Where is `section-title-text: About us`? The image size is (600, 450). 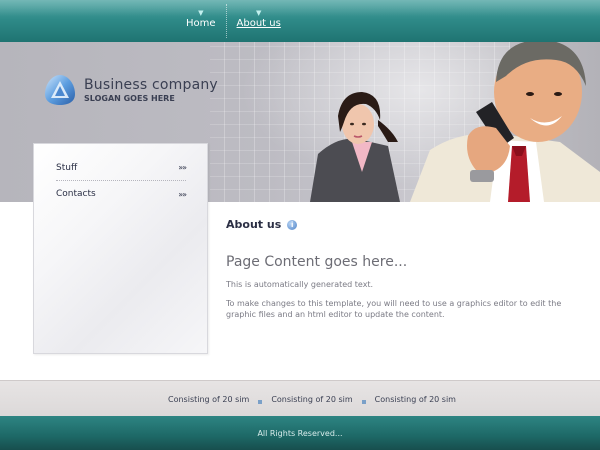
section-title-text: About us is located at coordinates (254, 224).